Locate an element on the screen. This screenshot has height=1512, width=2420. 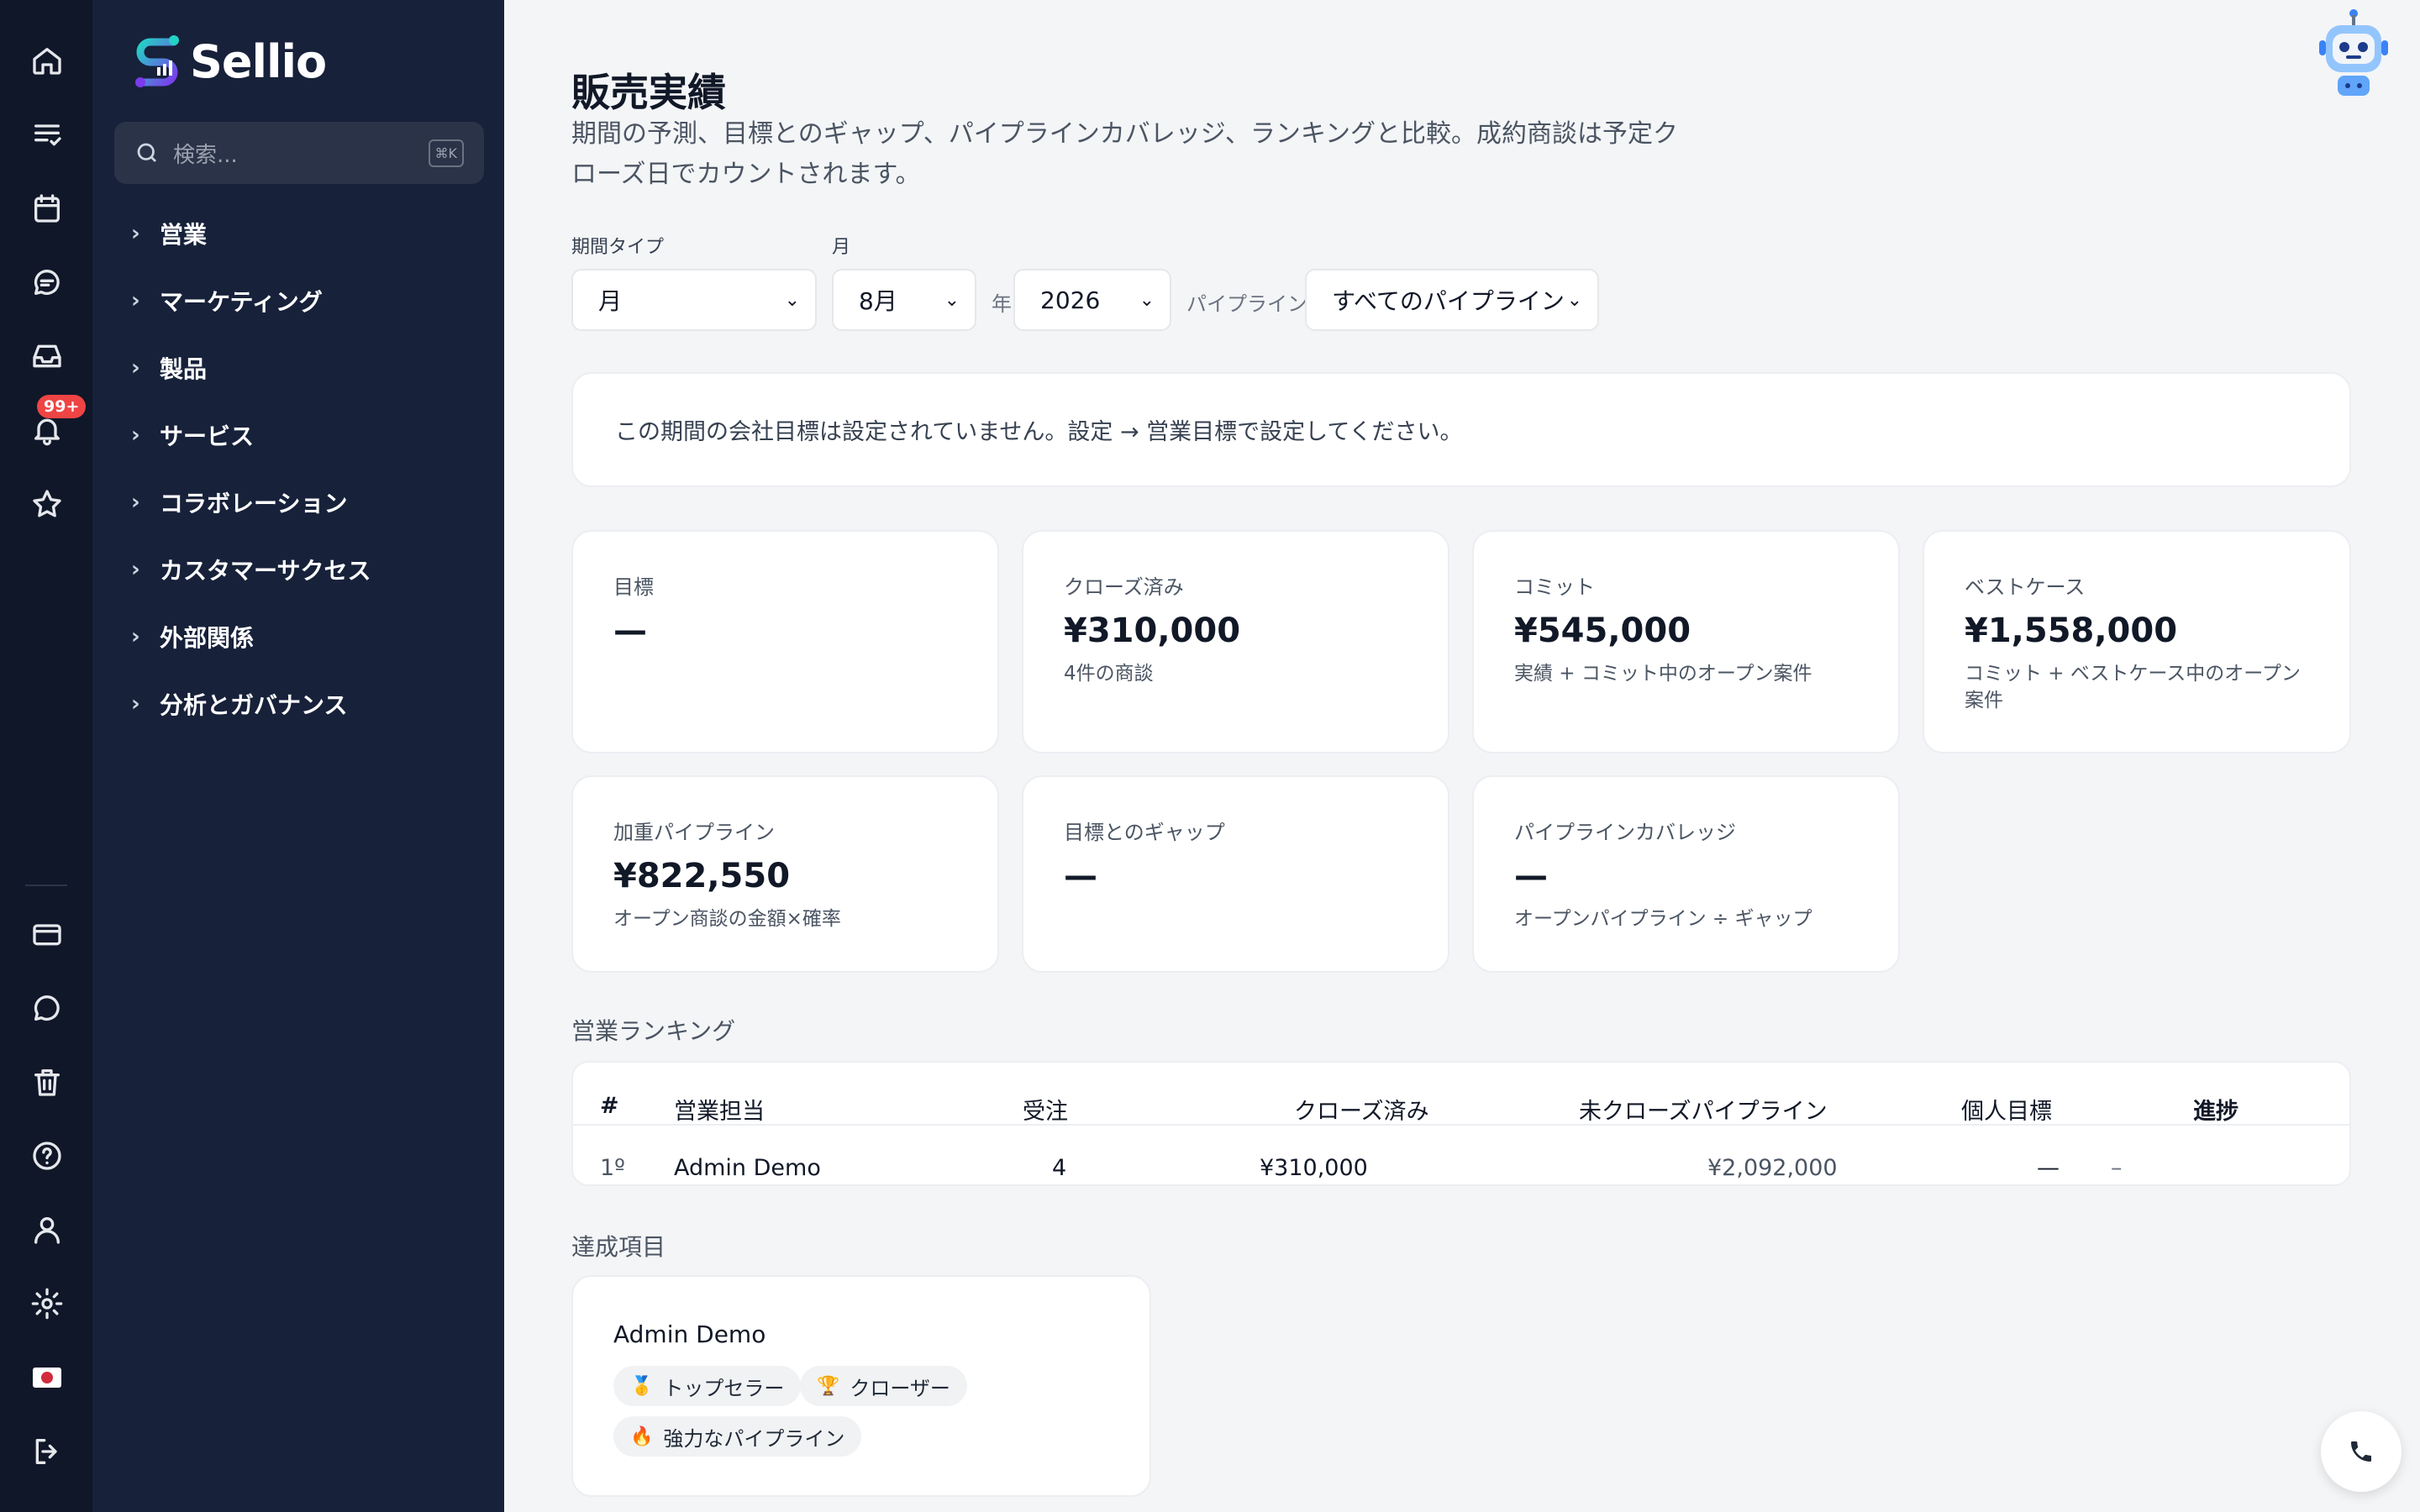
table-cell-won: 4 is located at coordinates (1059, 1168).